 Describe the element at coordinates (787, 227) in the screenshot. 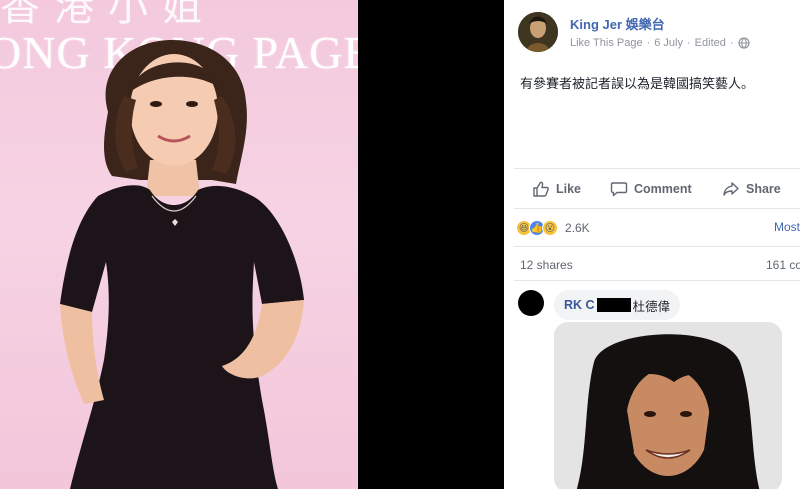

I see `most-relevant-dropdown: Most re` at that location.